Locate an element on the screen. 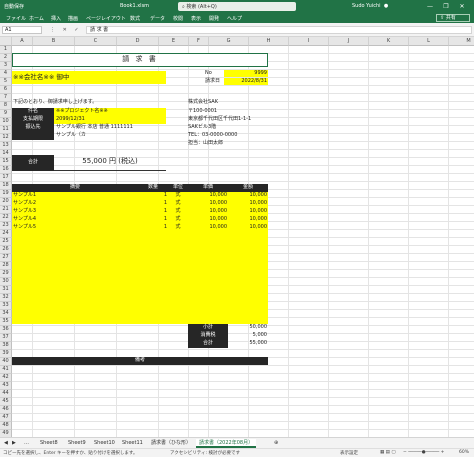  bank-line-1: サンプル銀行 本店 普通 1111111 is located at coordinates (94, 127).